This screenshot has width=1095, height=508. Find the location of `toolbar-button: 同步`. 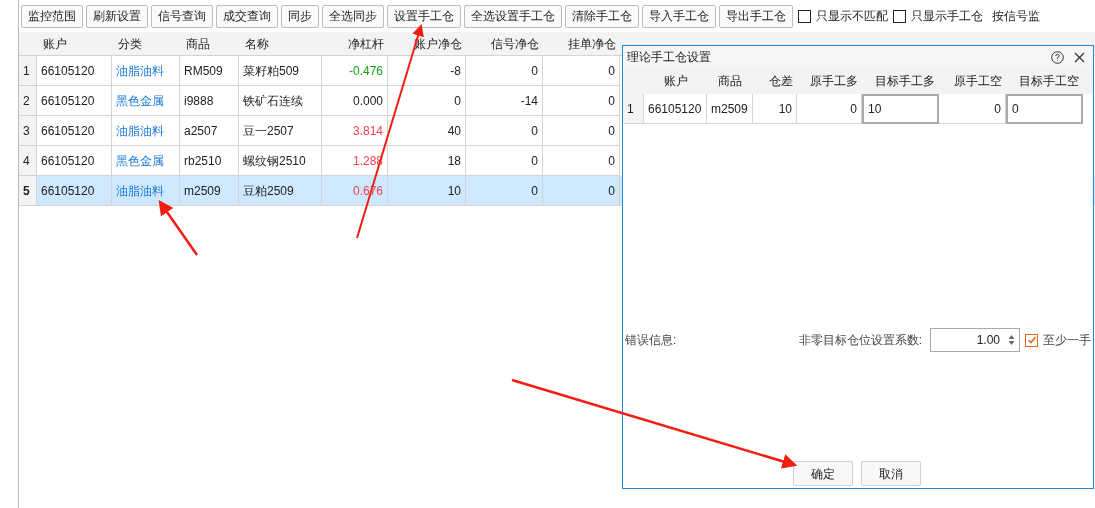

toolbar-button: 同步 is located at coordinates (300, 16).